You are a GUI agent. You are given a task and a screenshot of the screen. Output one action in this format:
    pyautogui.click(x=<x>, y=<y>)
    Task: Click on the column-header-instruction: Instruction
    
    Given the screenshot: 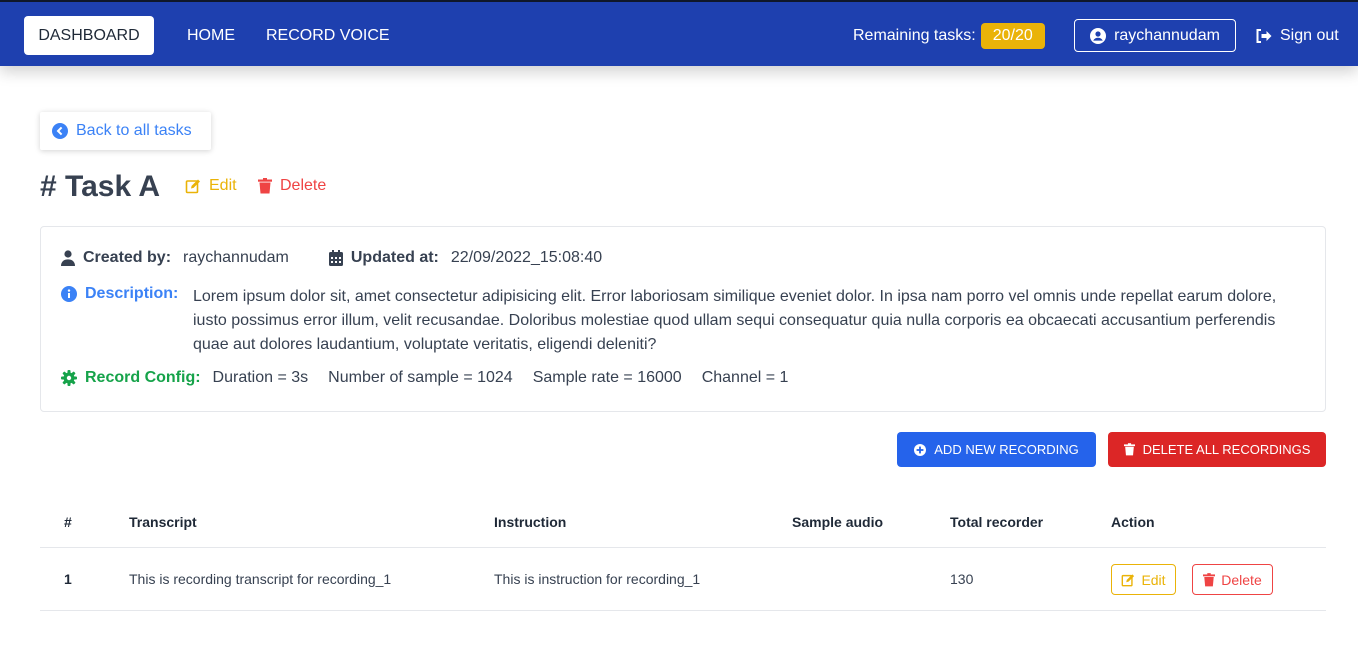 What is the action you would take?
    pyautogui.click(x=530, y=521)
    